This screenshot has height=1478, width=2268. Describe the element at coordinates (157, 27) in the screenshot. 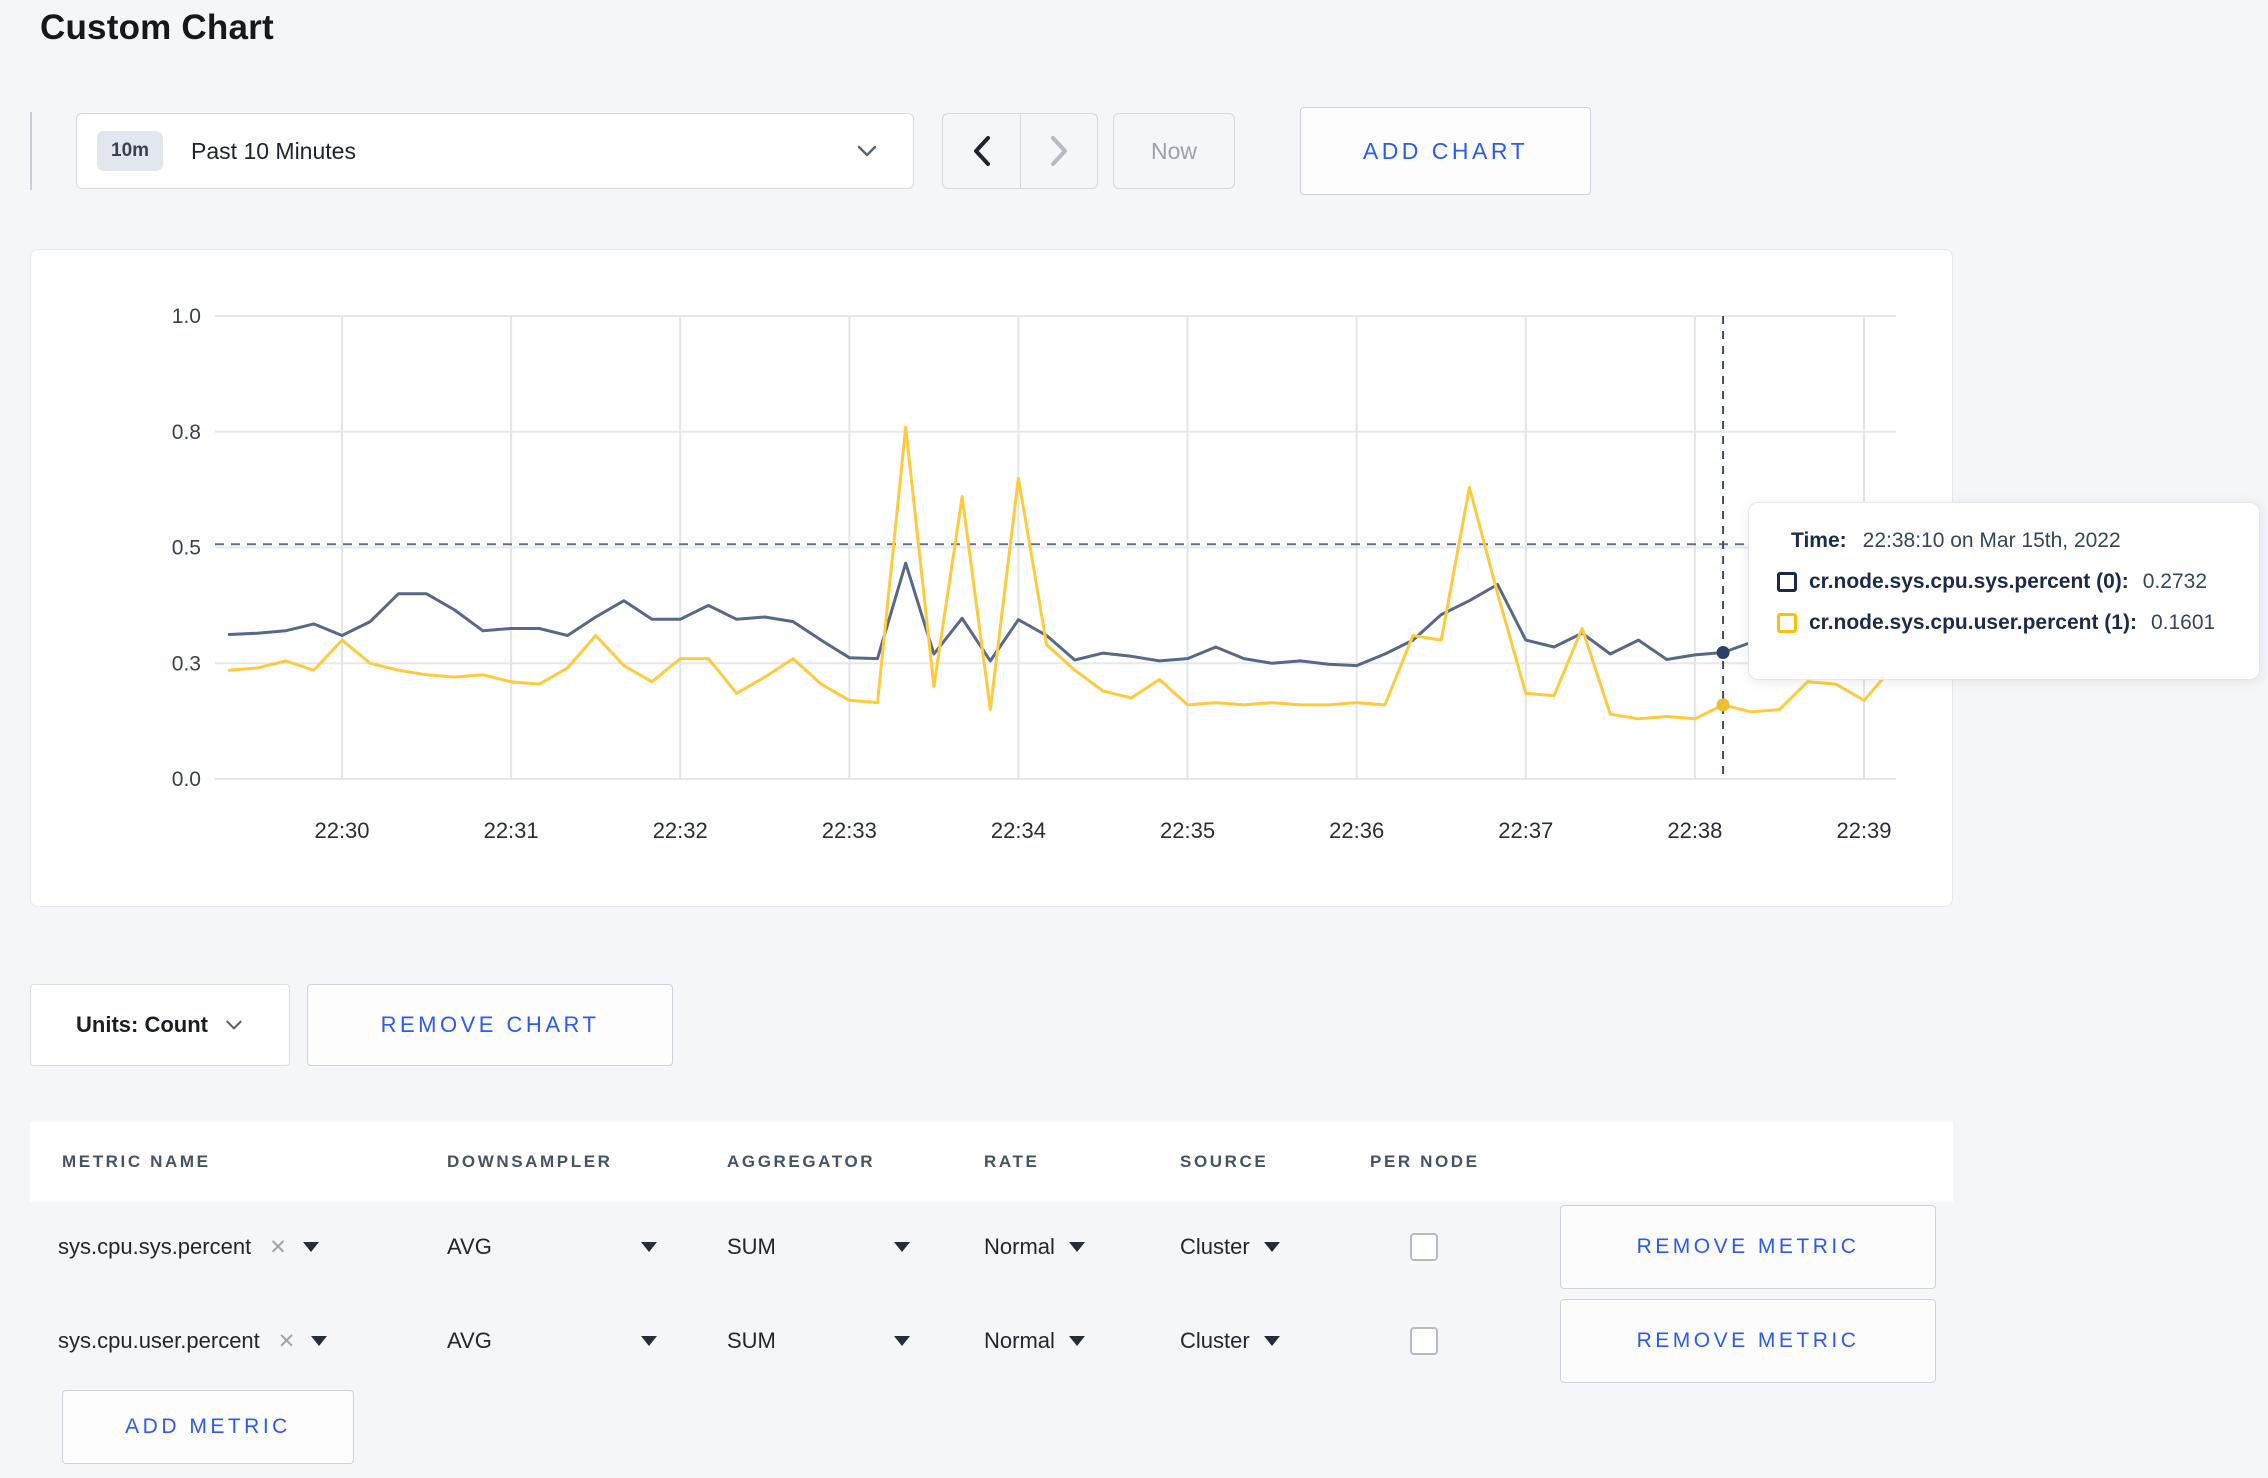

I see `page-title: Custom Chart` at that location.